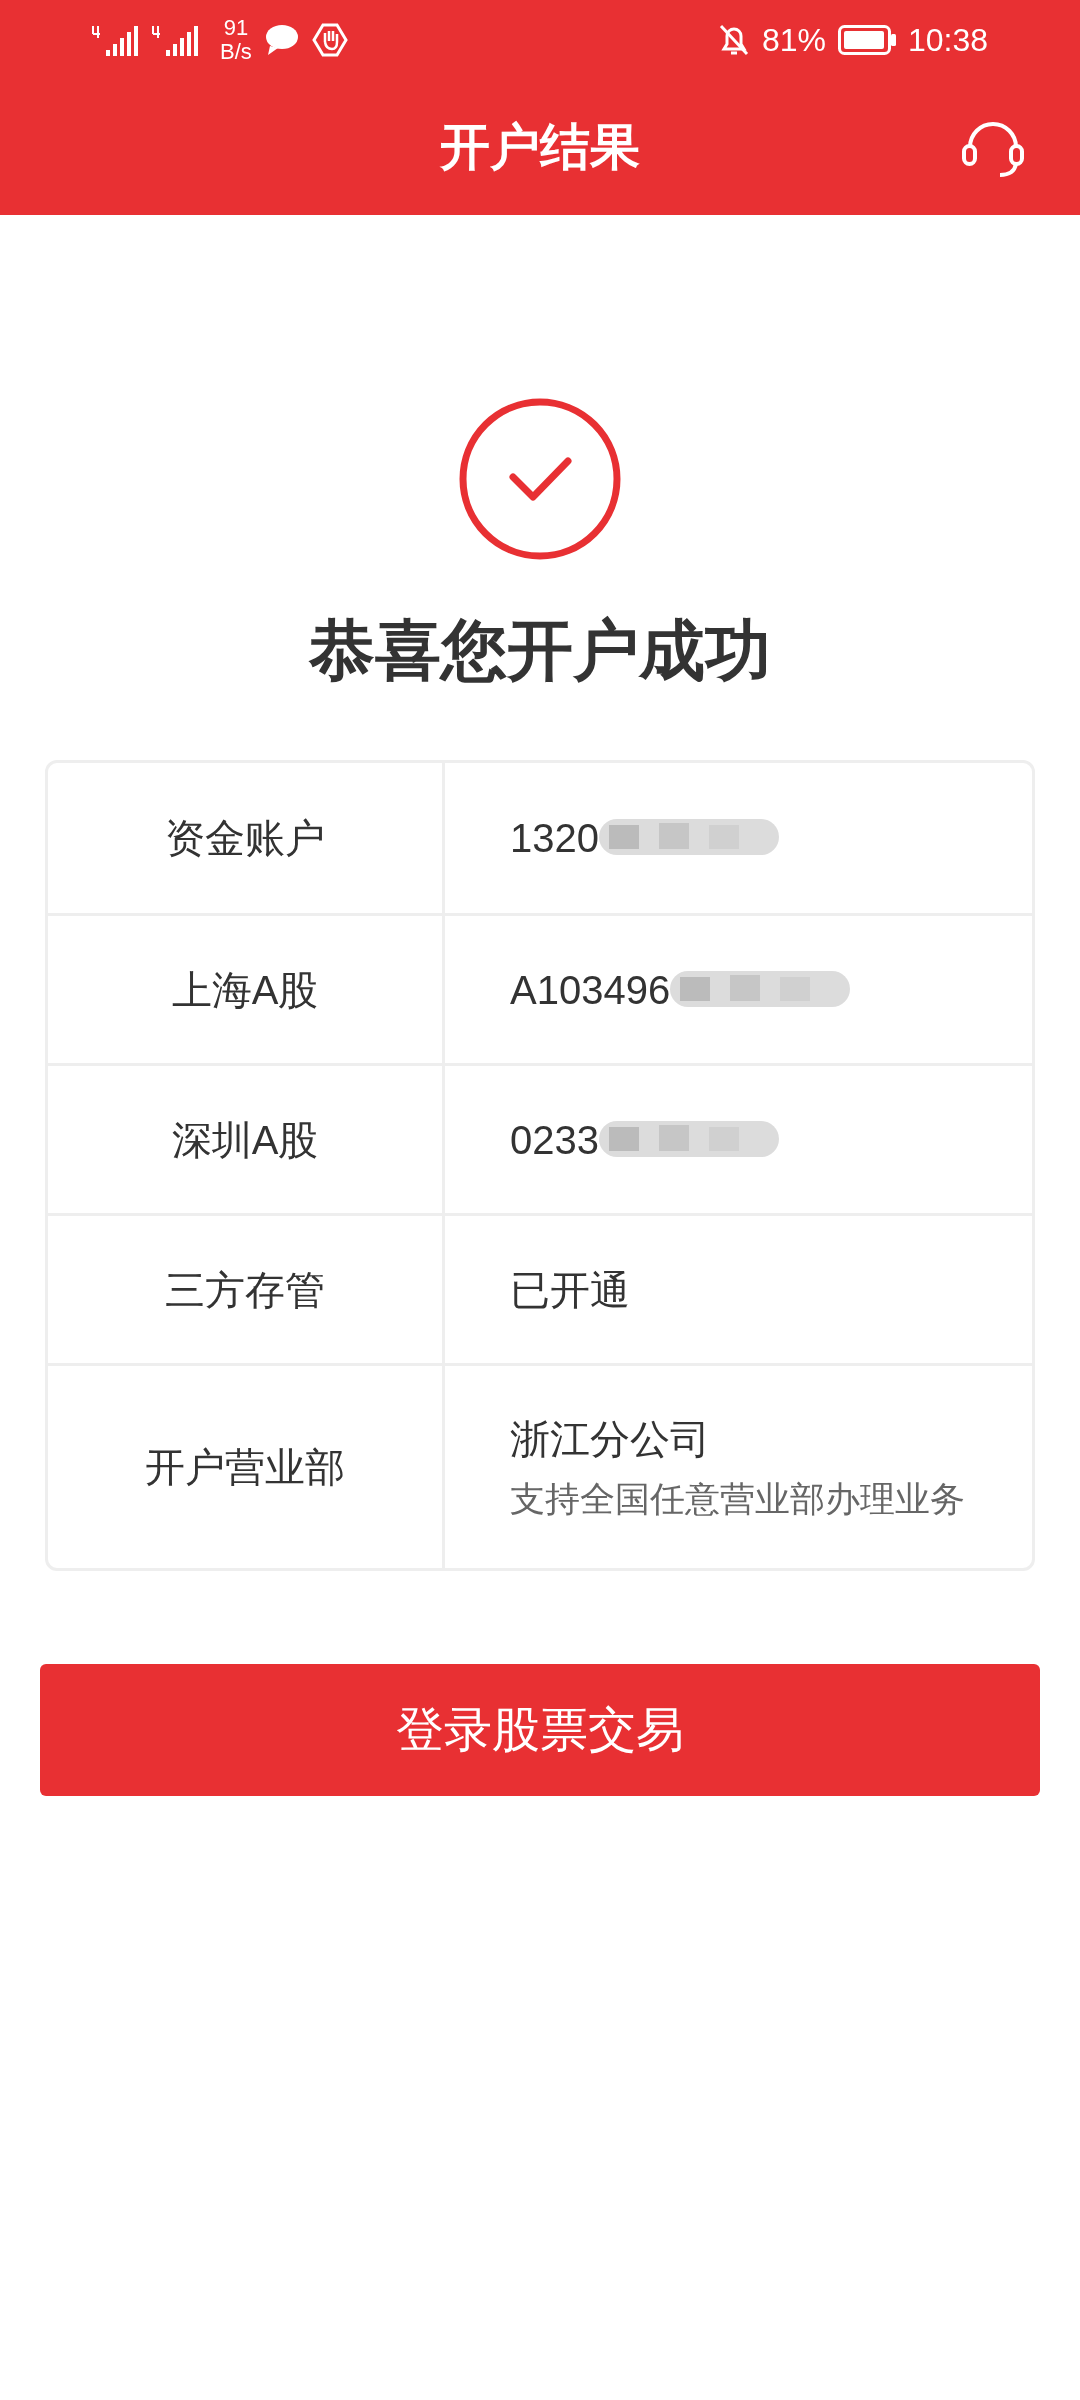 The height and width of the screenshot is (2400, 1080). I want to click on hand-stop-icon, so click(329, 40).